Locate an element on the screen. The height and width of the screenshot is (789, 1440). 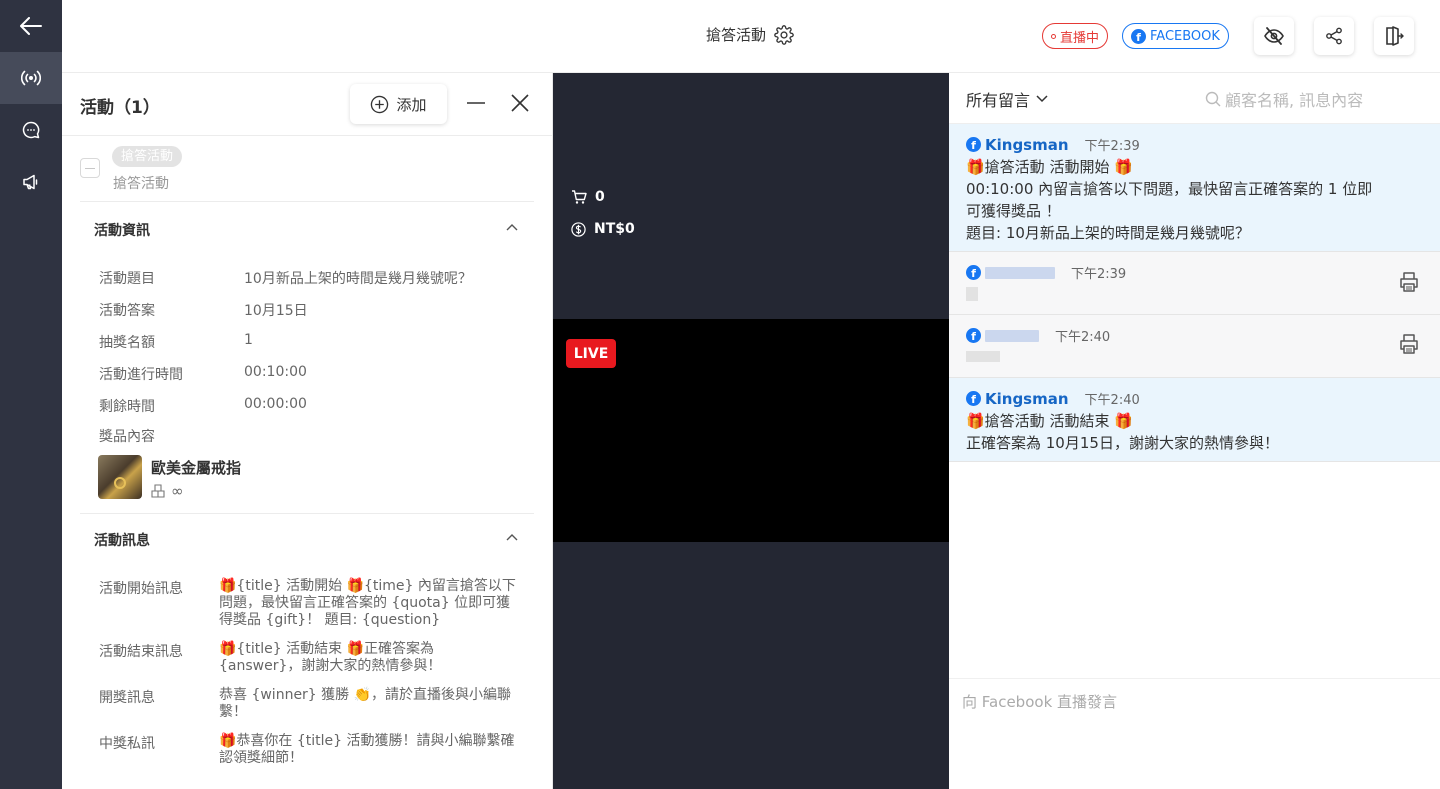
eye-off-icon is located at coordinates (1274, 36).